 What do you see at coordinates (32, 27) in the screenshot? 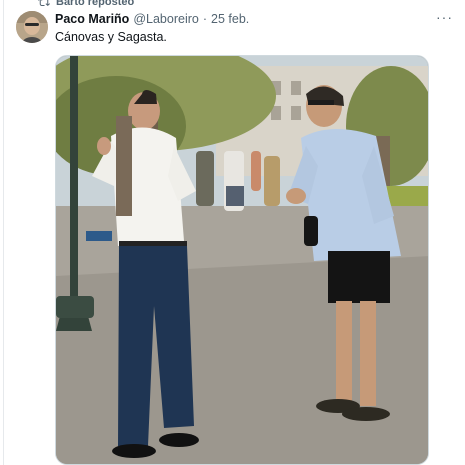
I see `avatar` at bounding box center [32, 27].